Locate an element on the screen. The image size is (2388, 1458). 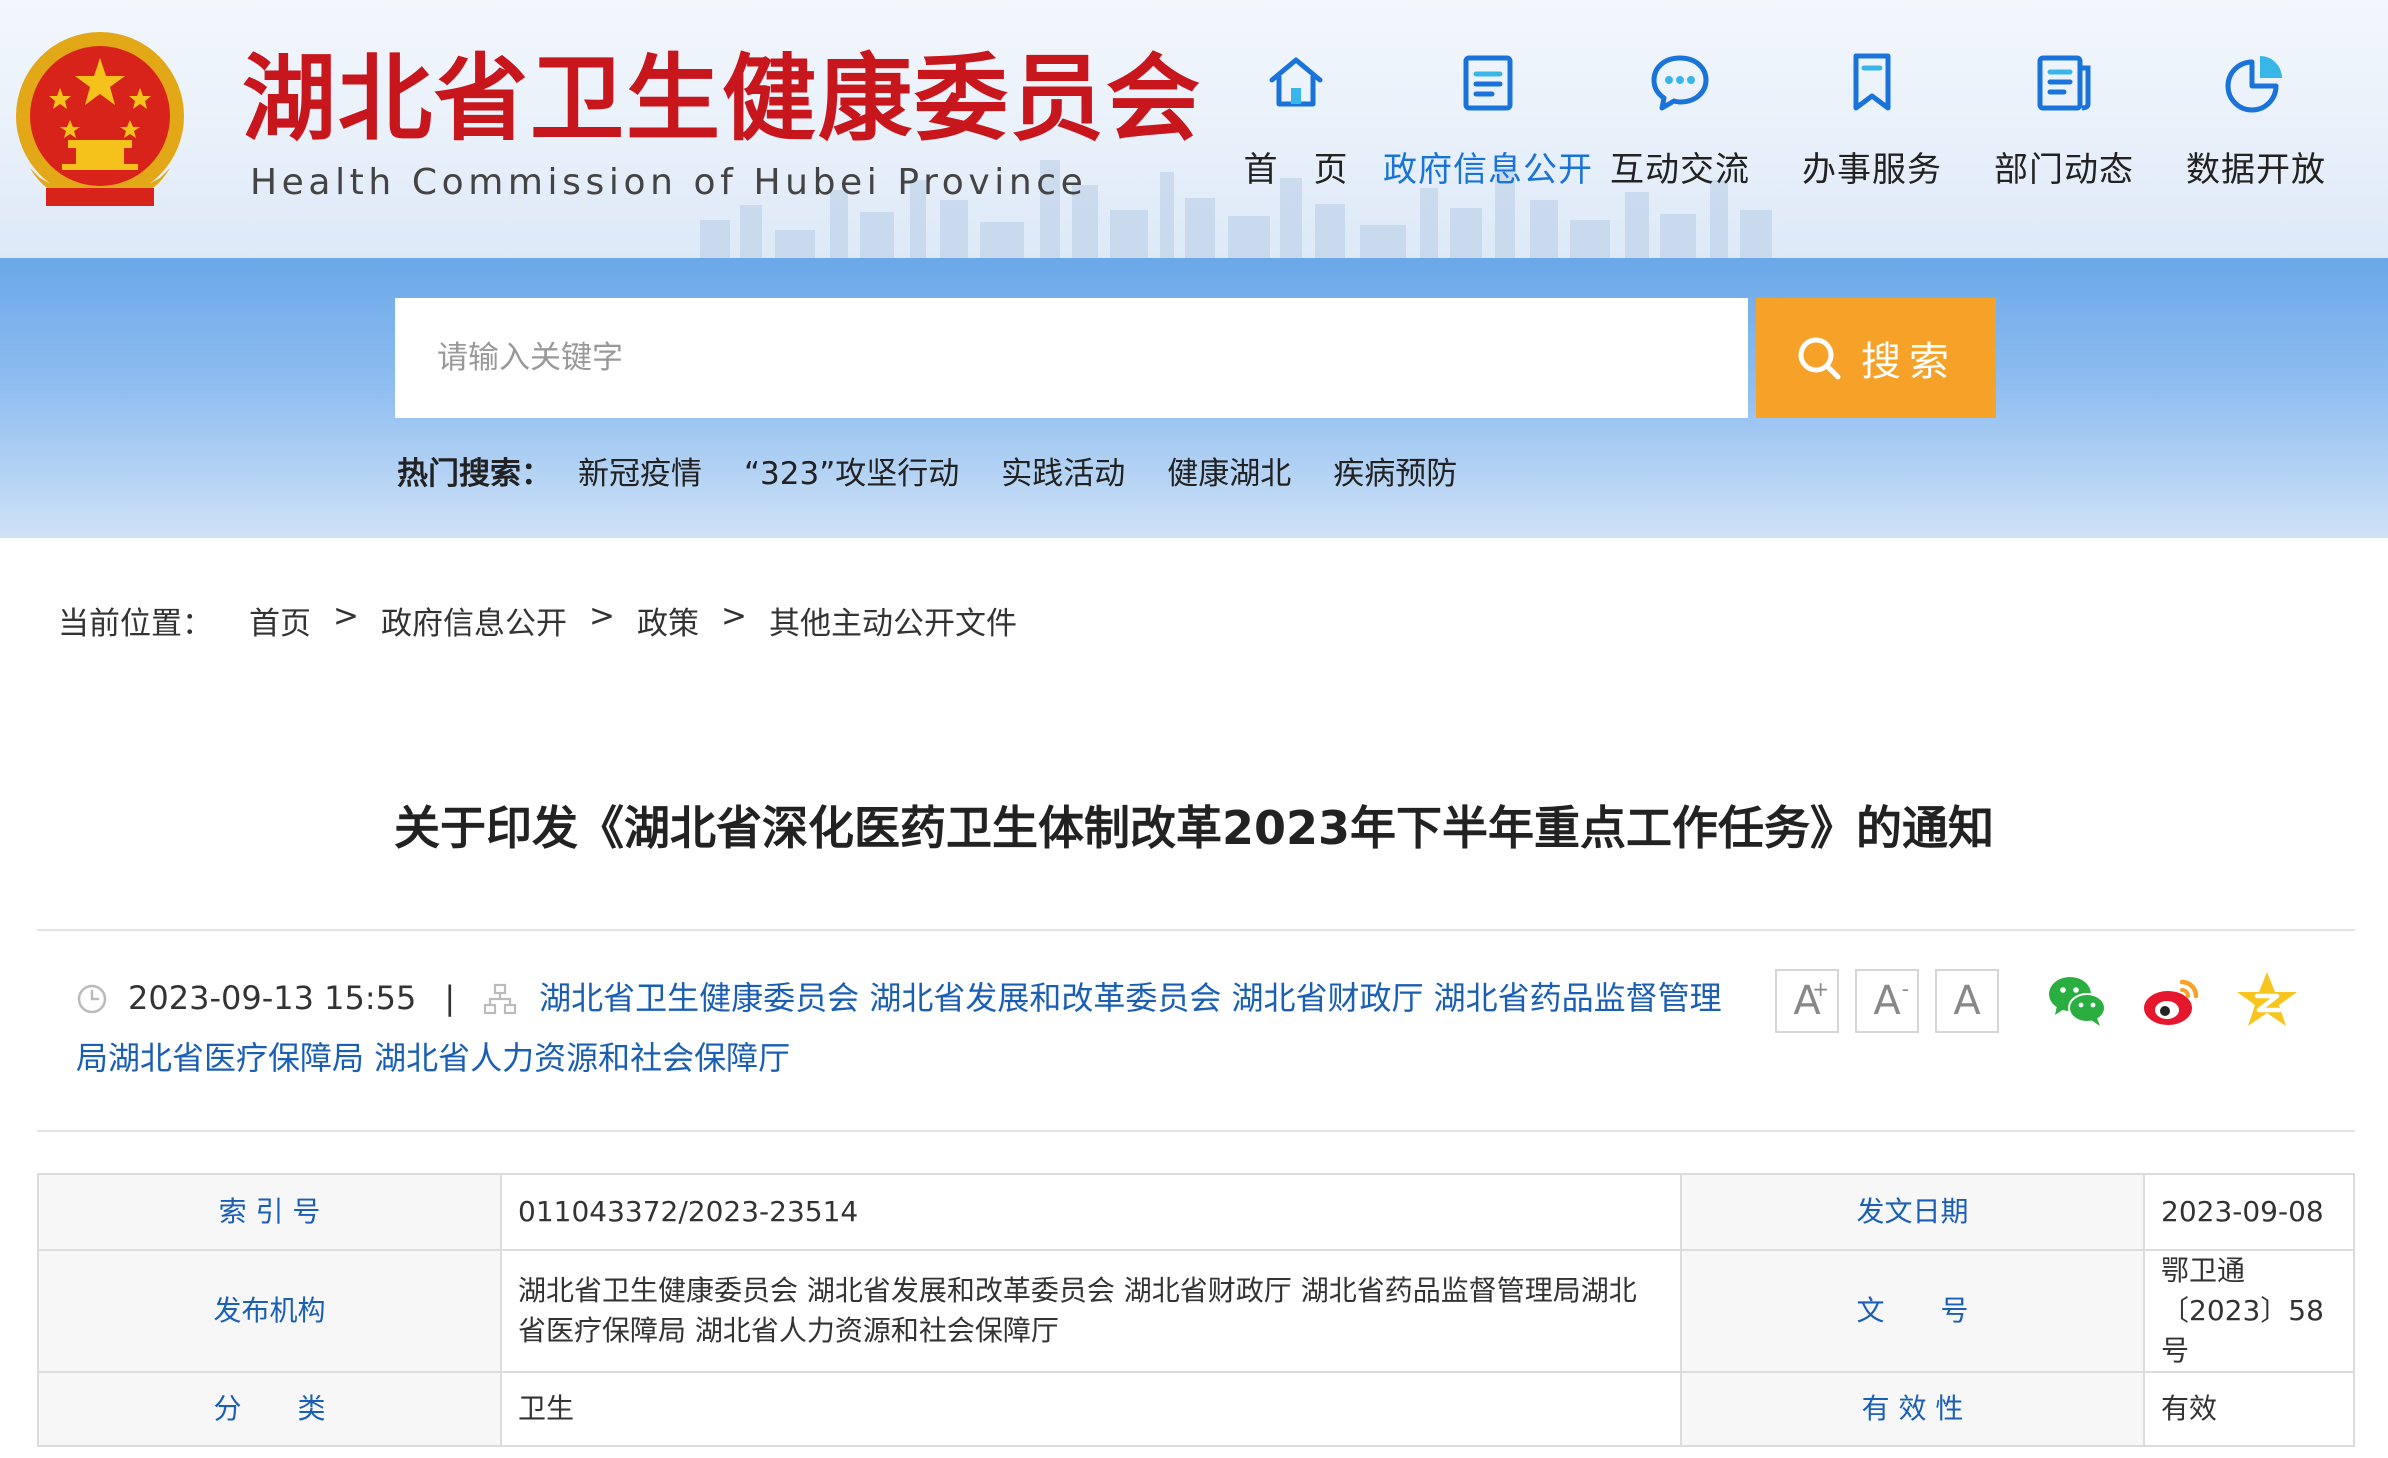
national-emblem-logo is located at coordinates (100, 119).